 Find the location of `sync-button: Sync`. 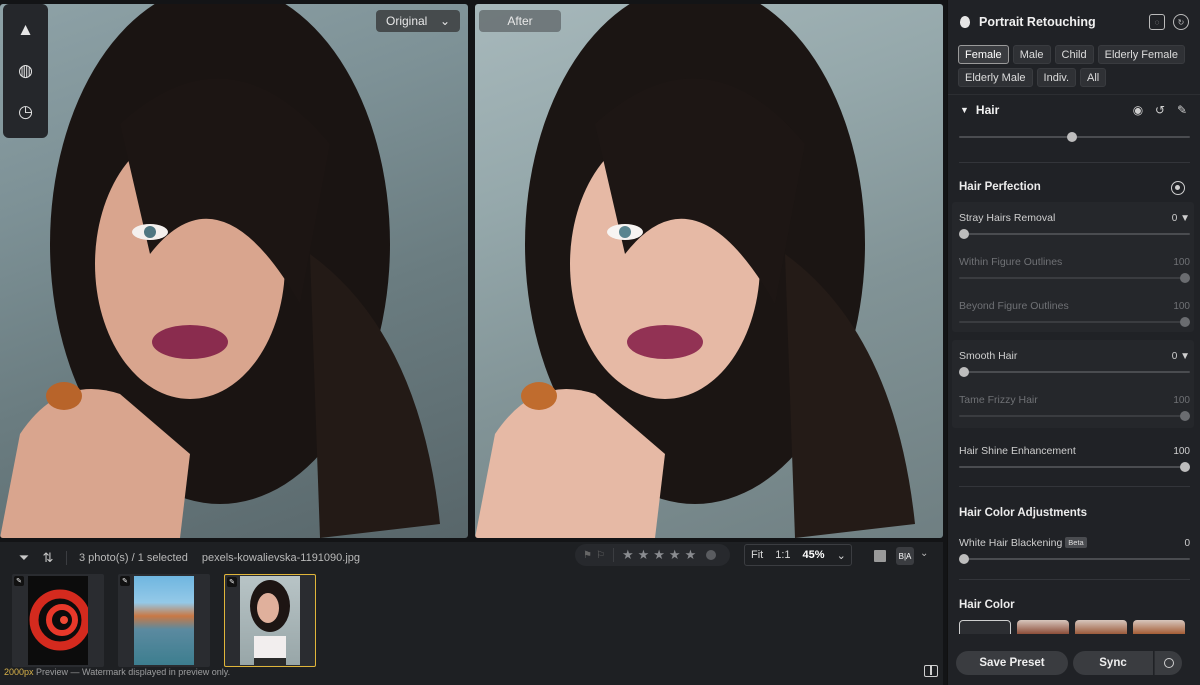

sync-button: Sync is located at coordinates (1113, 662).